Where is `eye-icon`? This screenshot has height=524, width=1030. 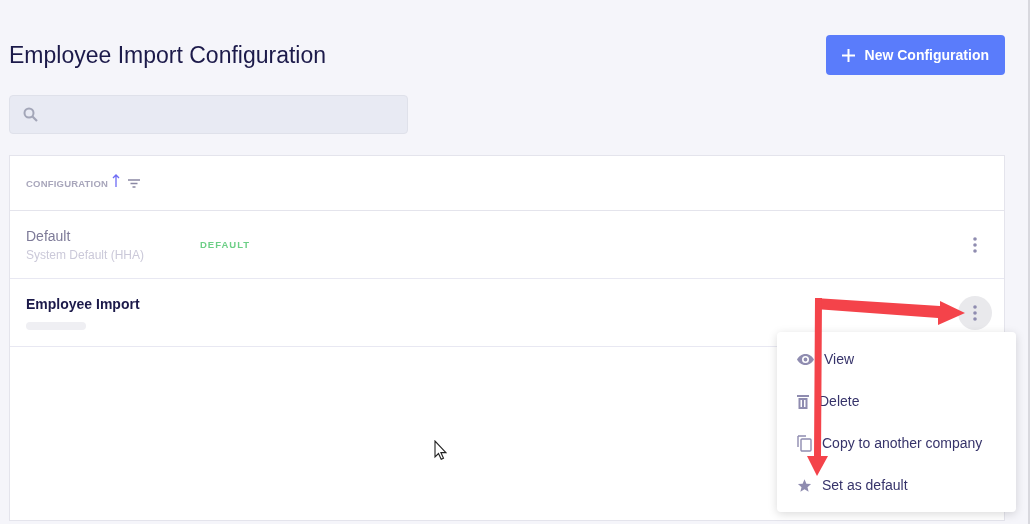
eye-icon is located at coordinates (805, 359).